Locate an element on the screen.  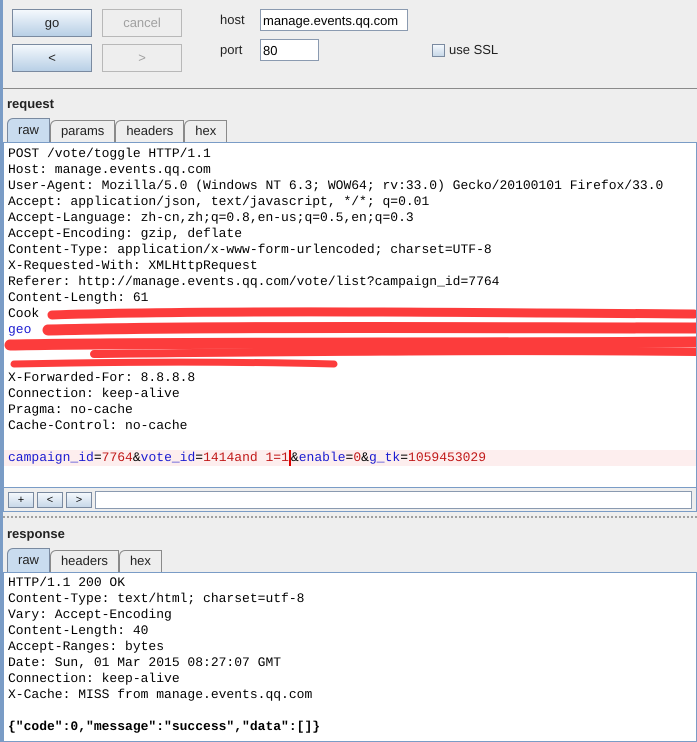
code-line: X-Forwarded-For: 8.8.8.8 is located at coordinates (102, 378).